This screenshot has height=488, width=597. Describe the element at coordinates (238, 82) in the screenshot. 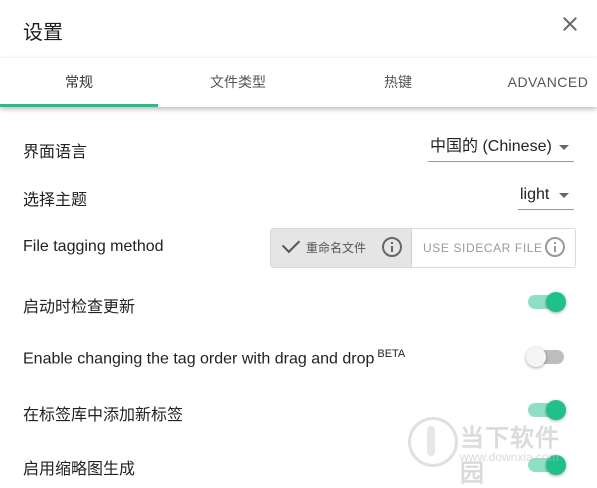

I see `tab-file-types: 文件类型` at that location.